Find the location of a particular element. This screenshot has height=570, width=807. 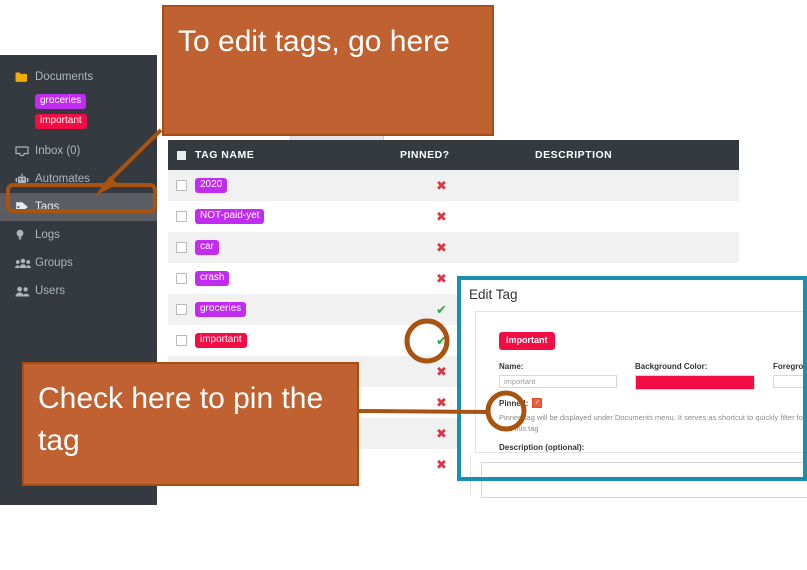

background-color-swatch is located at coordinates (695, 382).